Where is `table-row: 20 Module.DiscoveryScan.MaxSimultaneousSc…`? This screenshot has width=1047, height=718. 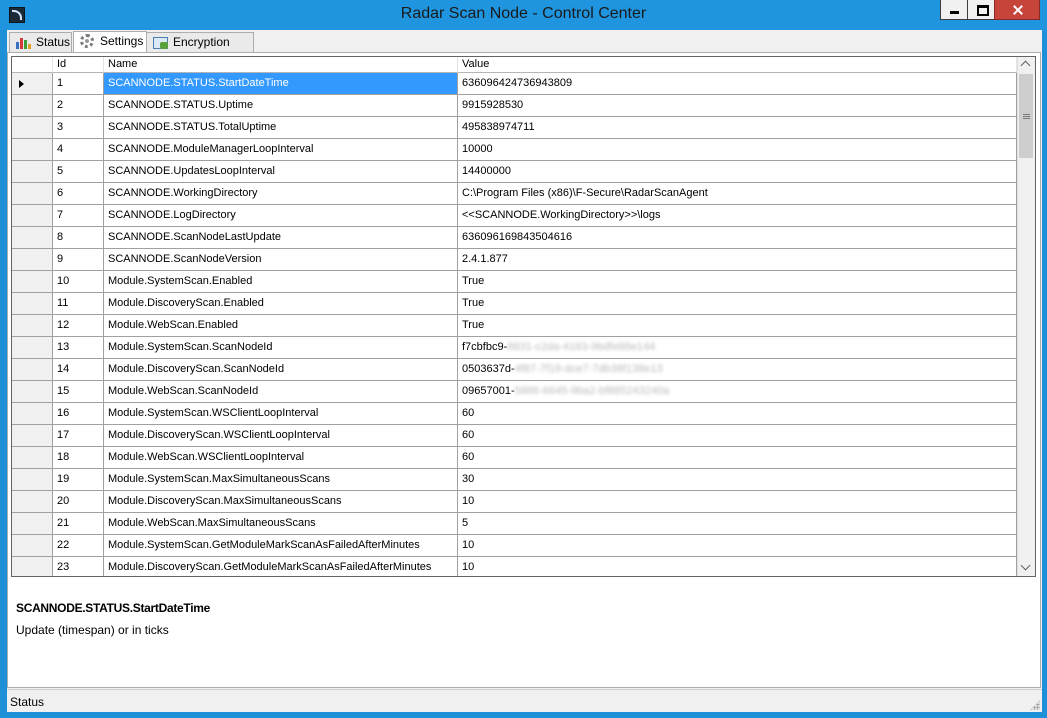
table-row: 20 Module.DiscoveryScan.MaxSimultaneousSc… is located at coordinates (514, 502).